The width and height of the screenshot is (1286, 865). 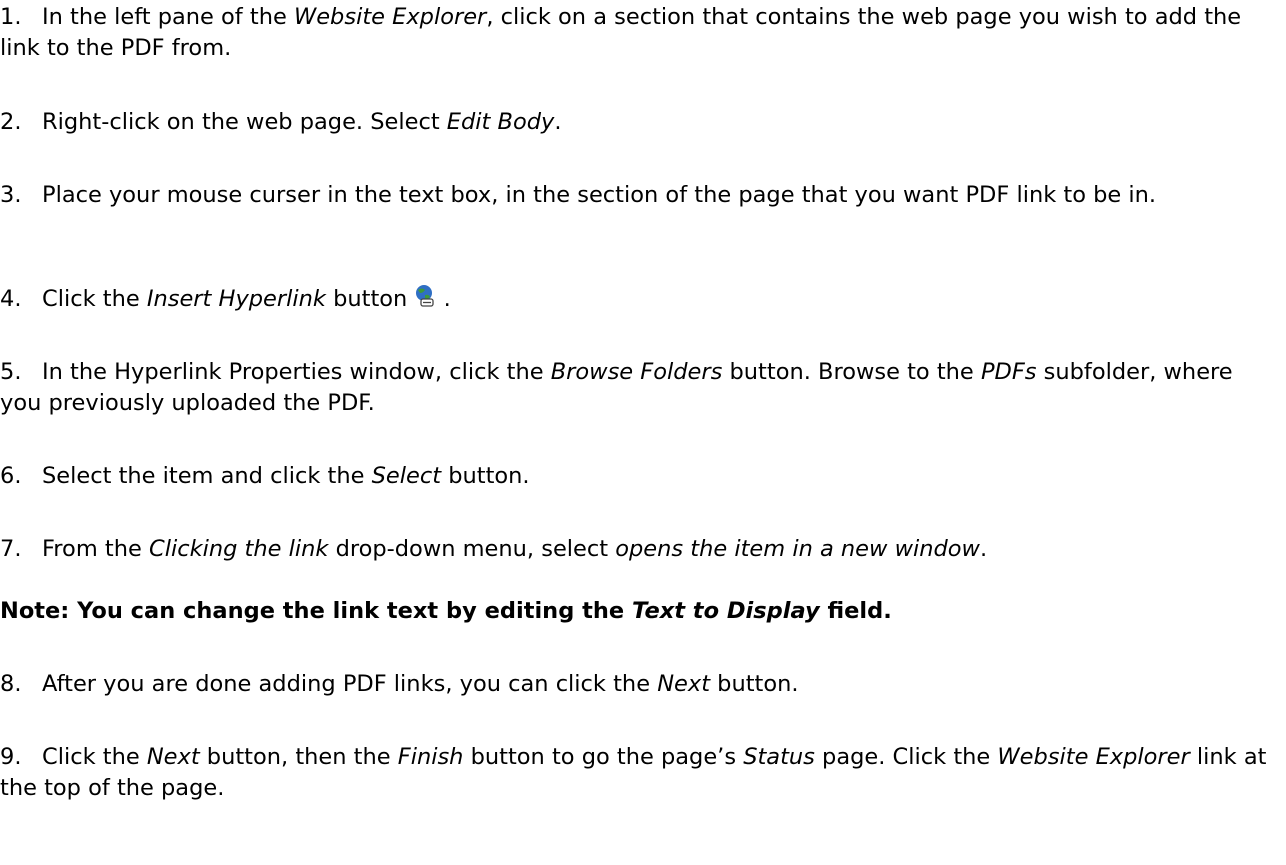 I want to click on step-text: drop-down menu, select, so click(x=472, y=549).